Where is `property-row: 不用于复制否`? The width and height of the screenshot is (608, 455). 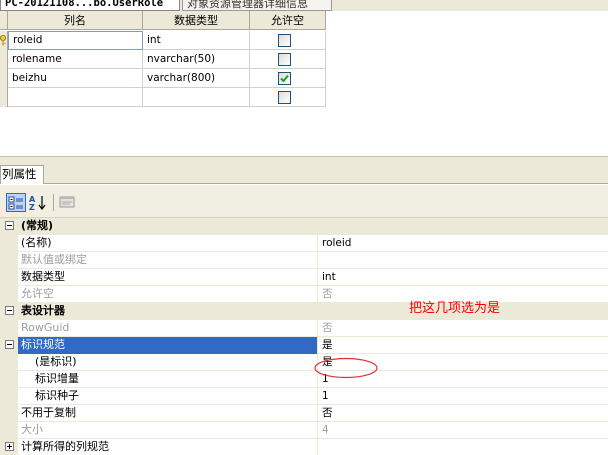 property-row: 不用于复制否 is located at coordinates (304, 413).